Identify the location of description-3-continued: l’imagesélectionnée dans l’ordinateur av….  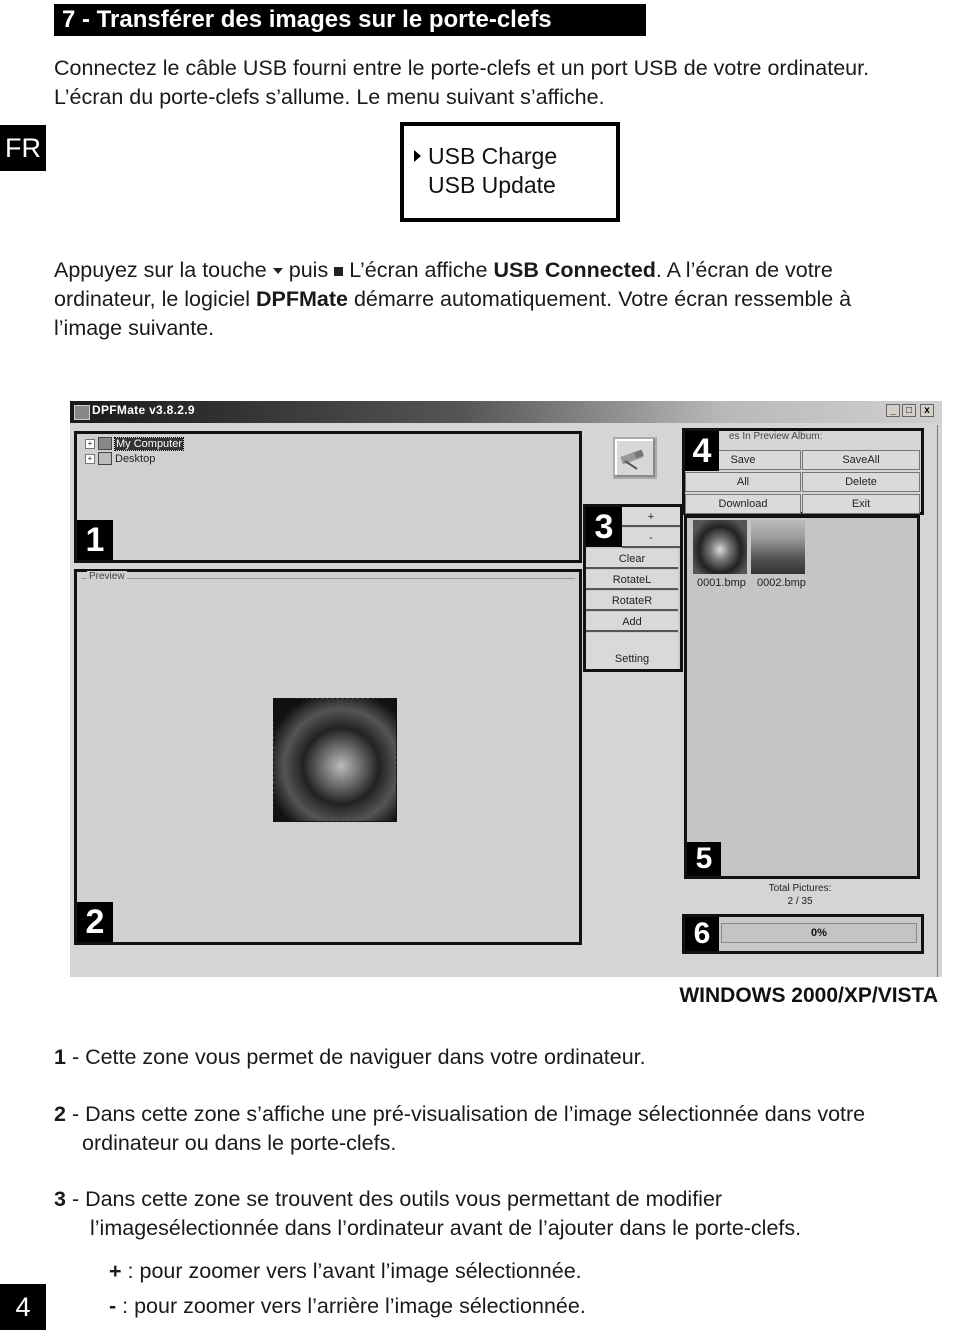
(446, 1228).